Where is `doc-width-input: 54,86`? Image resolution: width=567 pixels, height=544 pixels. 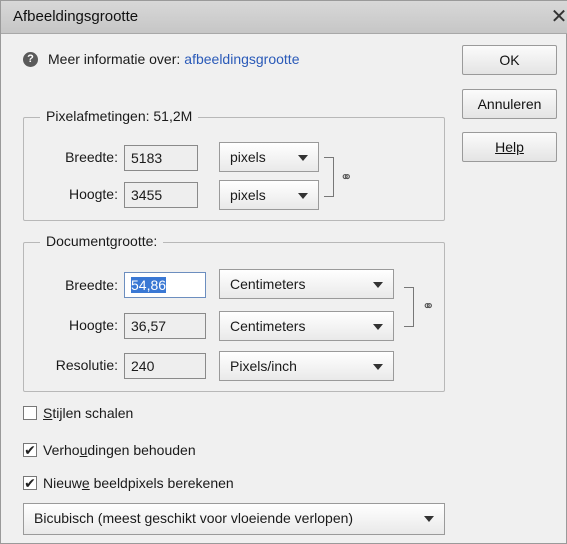 doc-width-input: 54,86 is located at coordinates (165, 285).